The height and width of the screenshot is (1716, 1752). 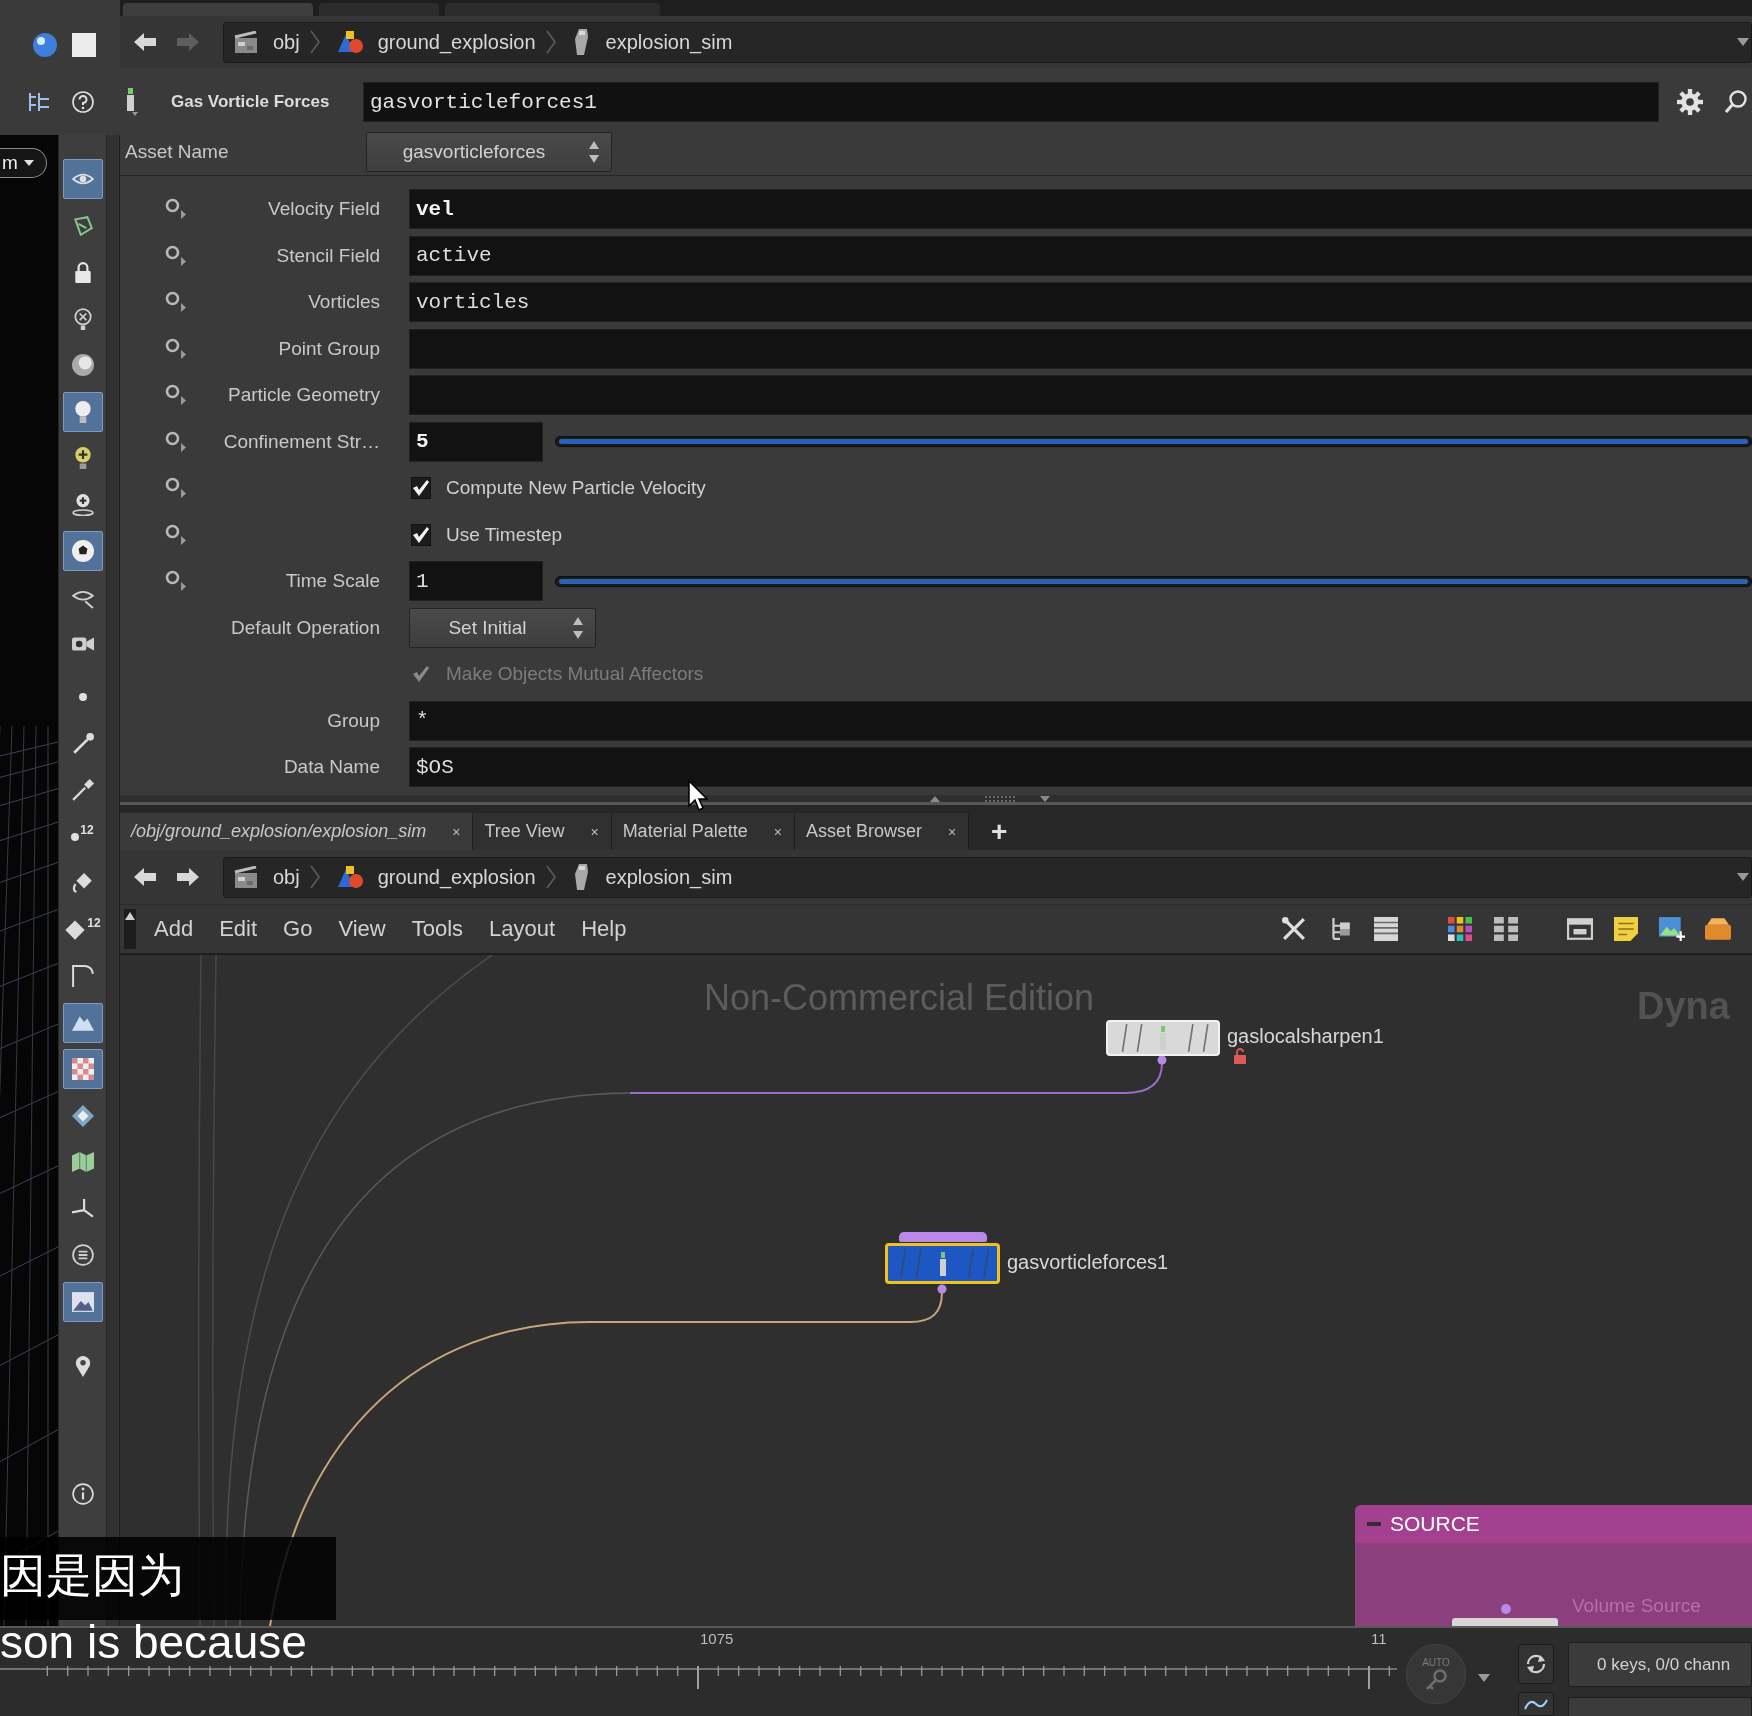 What do you see at coordinates (45, 45) in the screenshot?
I see `sphere-icon` at bounding box center [45, 45].